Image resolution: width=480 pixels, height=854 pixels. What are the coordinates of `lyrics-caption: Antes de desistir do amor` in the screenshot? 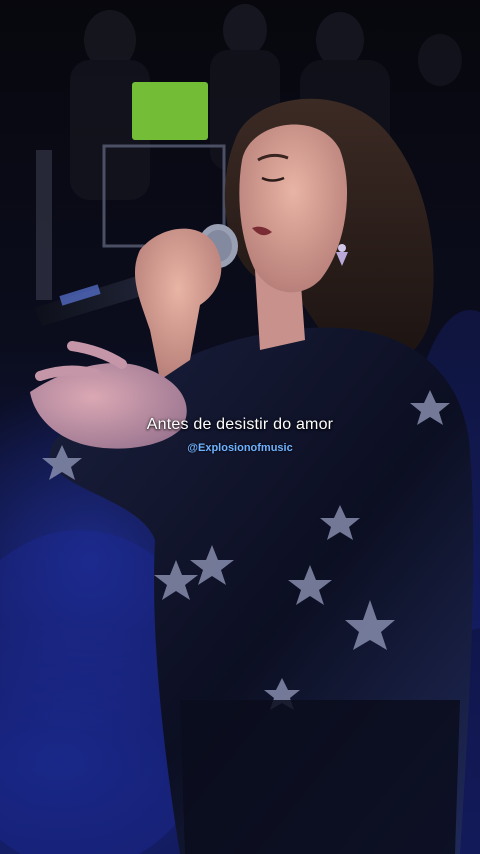 It's located at (240, 424).